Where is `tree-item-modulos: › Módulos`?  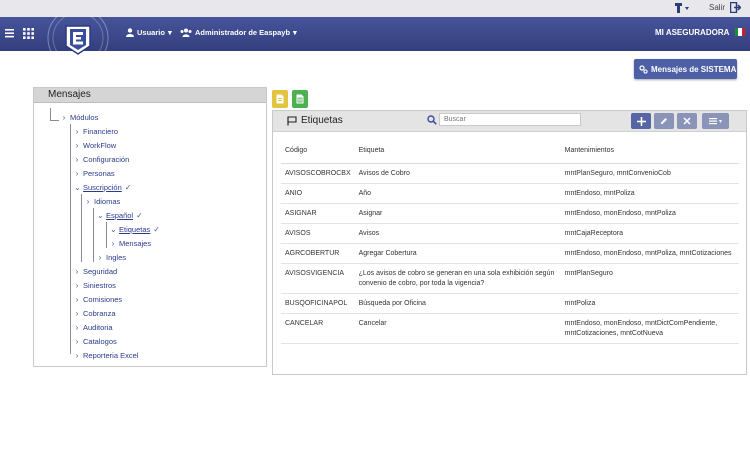 tree-item-modulos: › Módulos is located at coordinates (80, 117).